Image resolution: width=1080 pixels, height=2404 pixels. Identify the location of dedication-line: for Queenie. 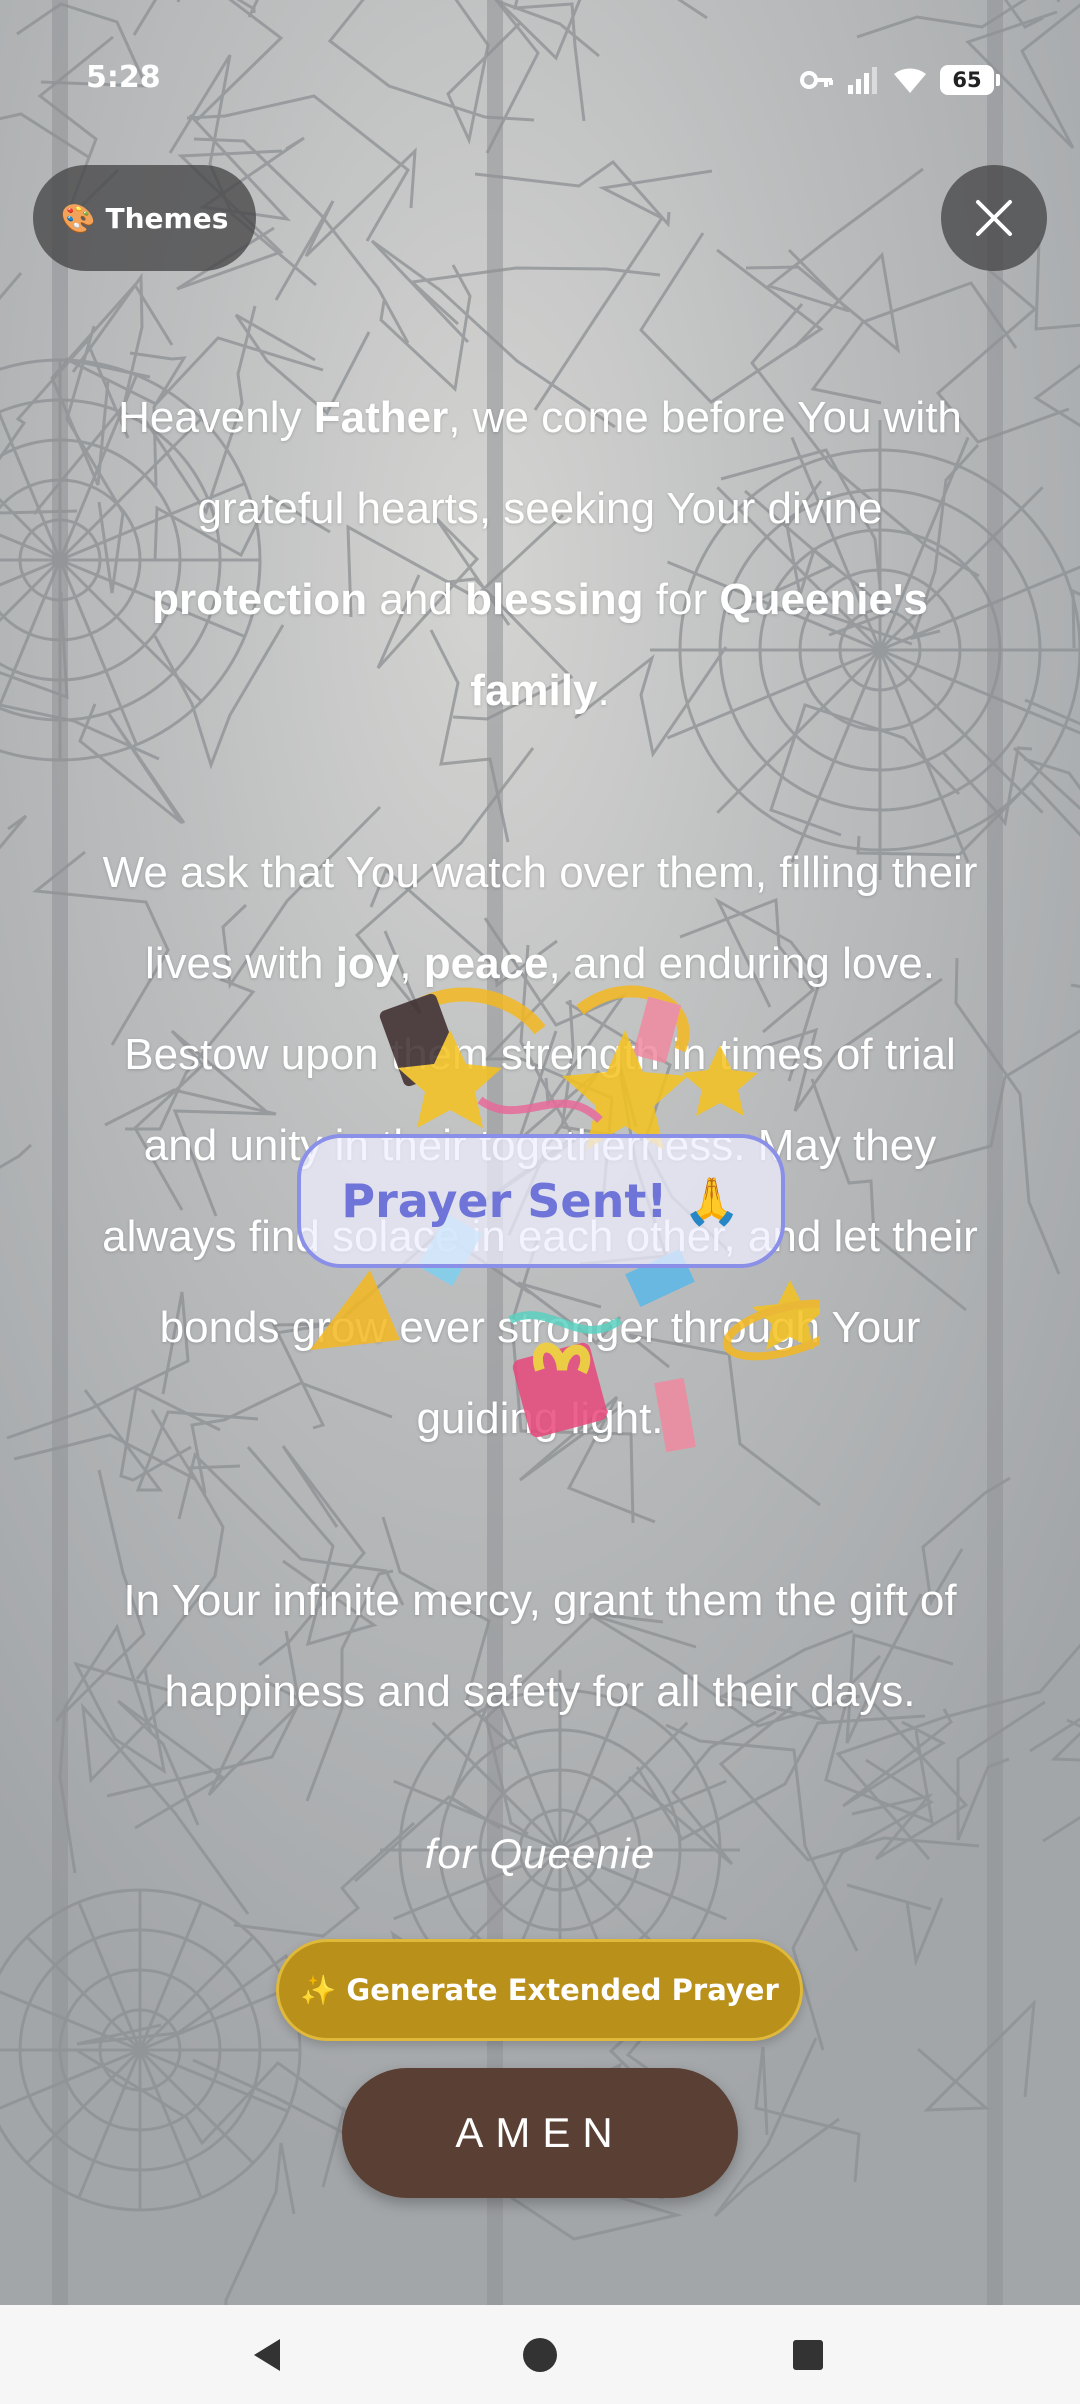
(540, 1853).